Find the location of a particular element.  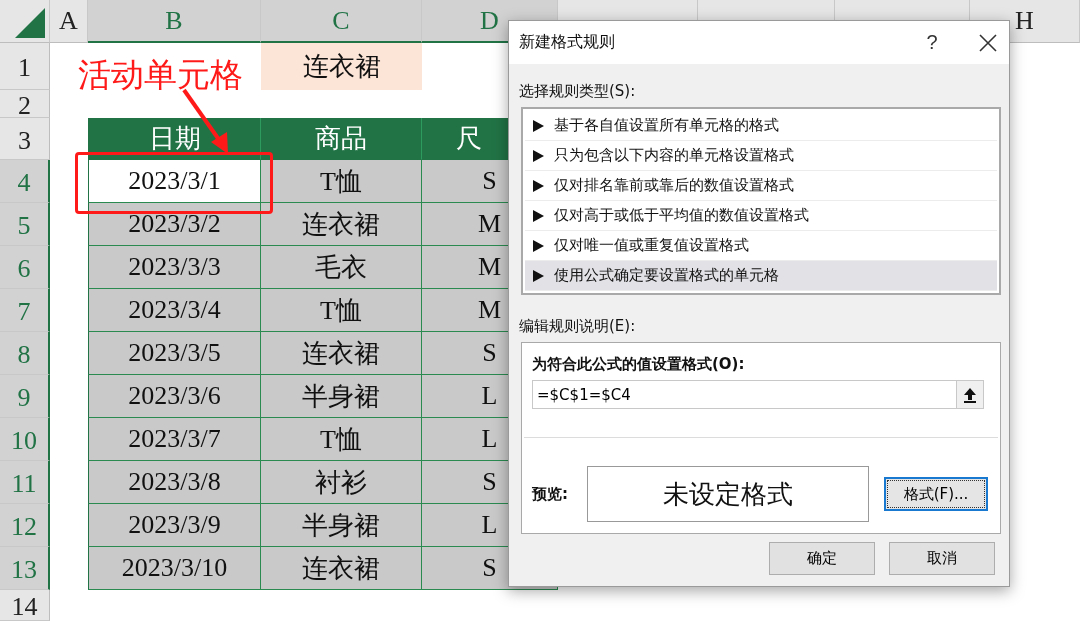

annotation-text: 活动单元格 is located at coordinates (160, 75).